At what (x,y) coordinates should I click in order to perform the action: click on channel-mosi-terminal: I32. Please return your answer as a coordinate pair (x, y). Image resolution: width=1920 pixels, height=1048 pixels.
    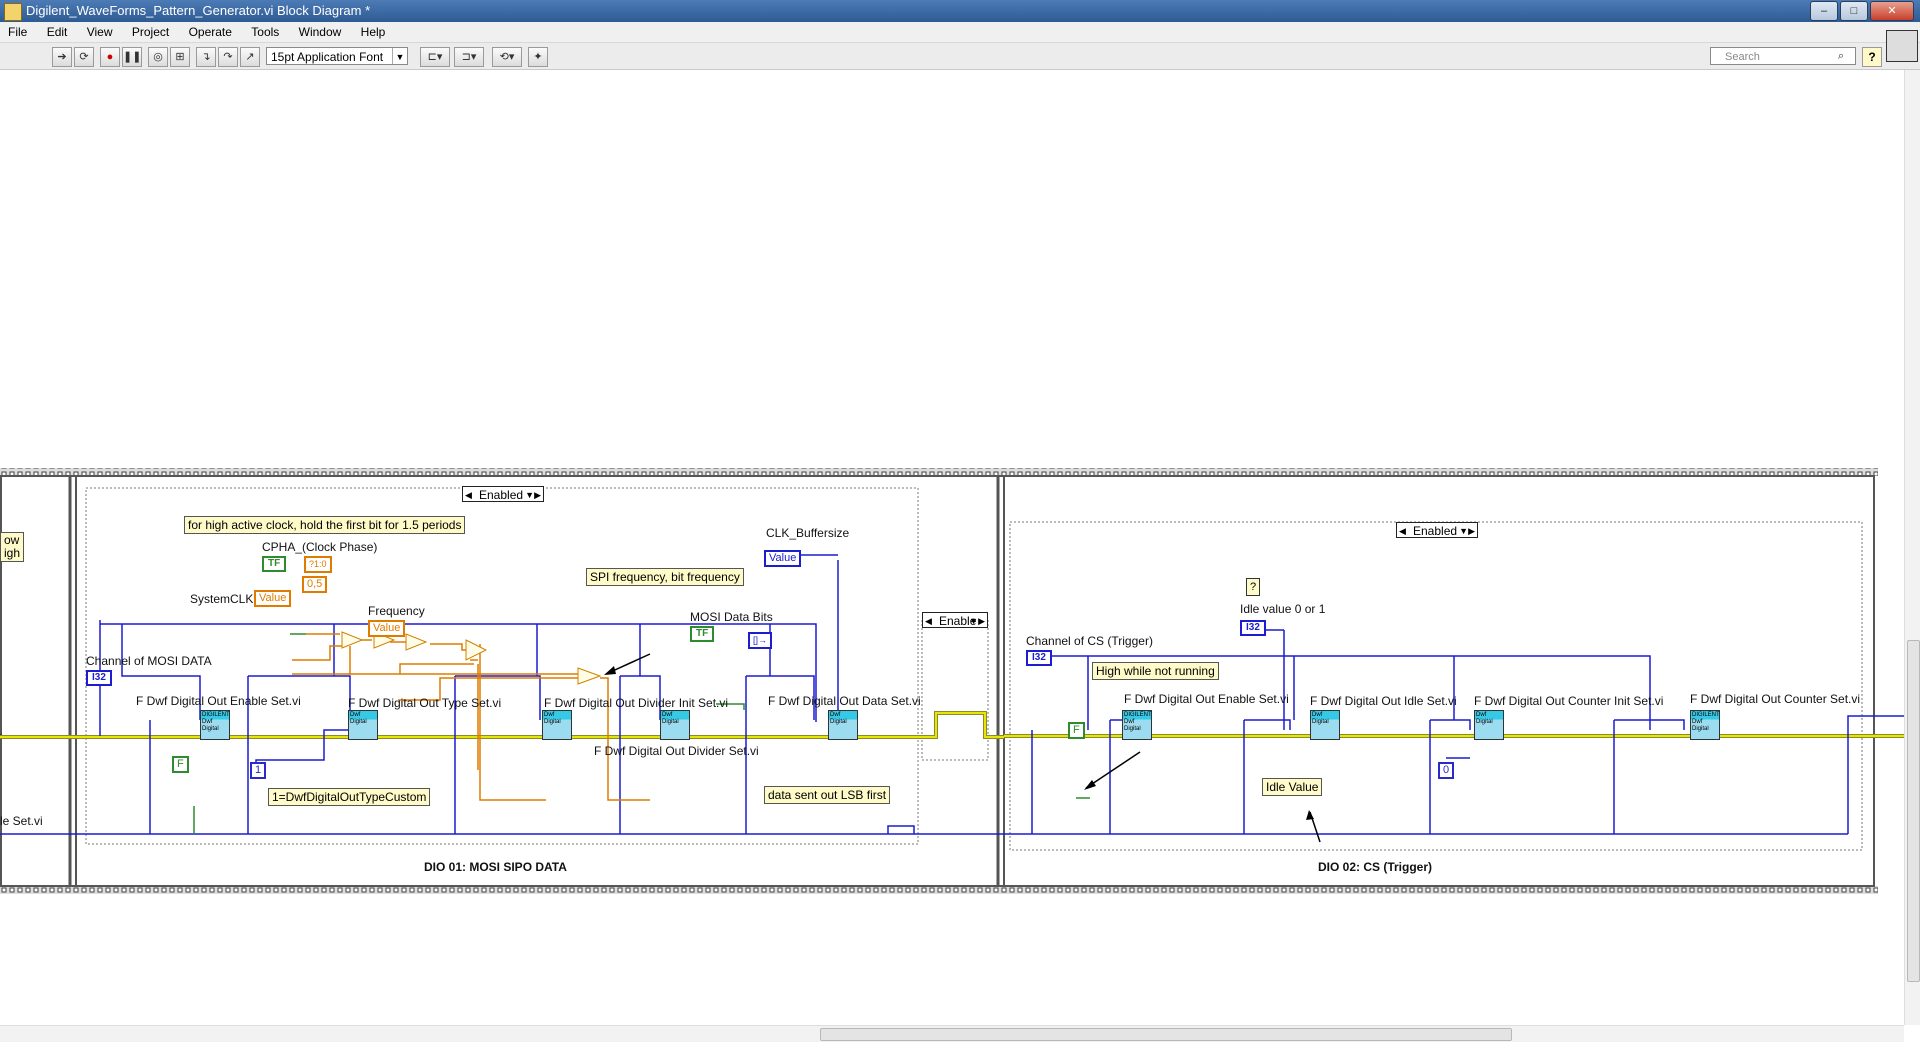
    Looking at the image, I should click on (99, 678).